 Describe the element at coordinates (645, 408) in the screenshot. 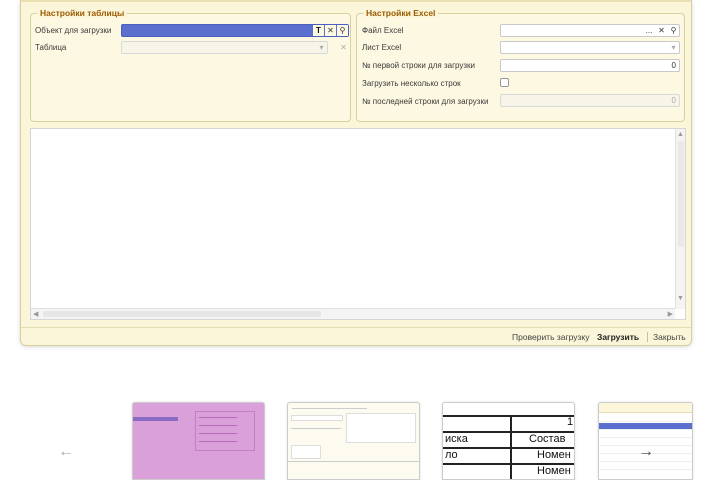

I see `thumb-header` at that location.